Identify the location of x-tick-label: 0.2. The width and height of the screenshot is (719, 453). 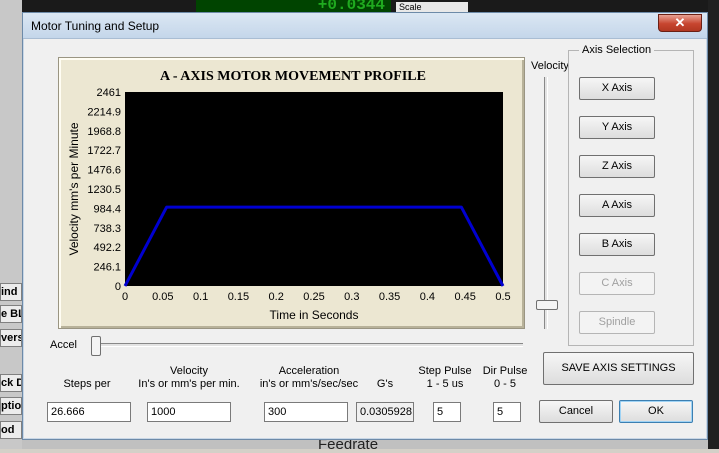
(276, 297).